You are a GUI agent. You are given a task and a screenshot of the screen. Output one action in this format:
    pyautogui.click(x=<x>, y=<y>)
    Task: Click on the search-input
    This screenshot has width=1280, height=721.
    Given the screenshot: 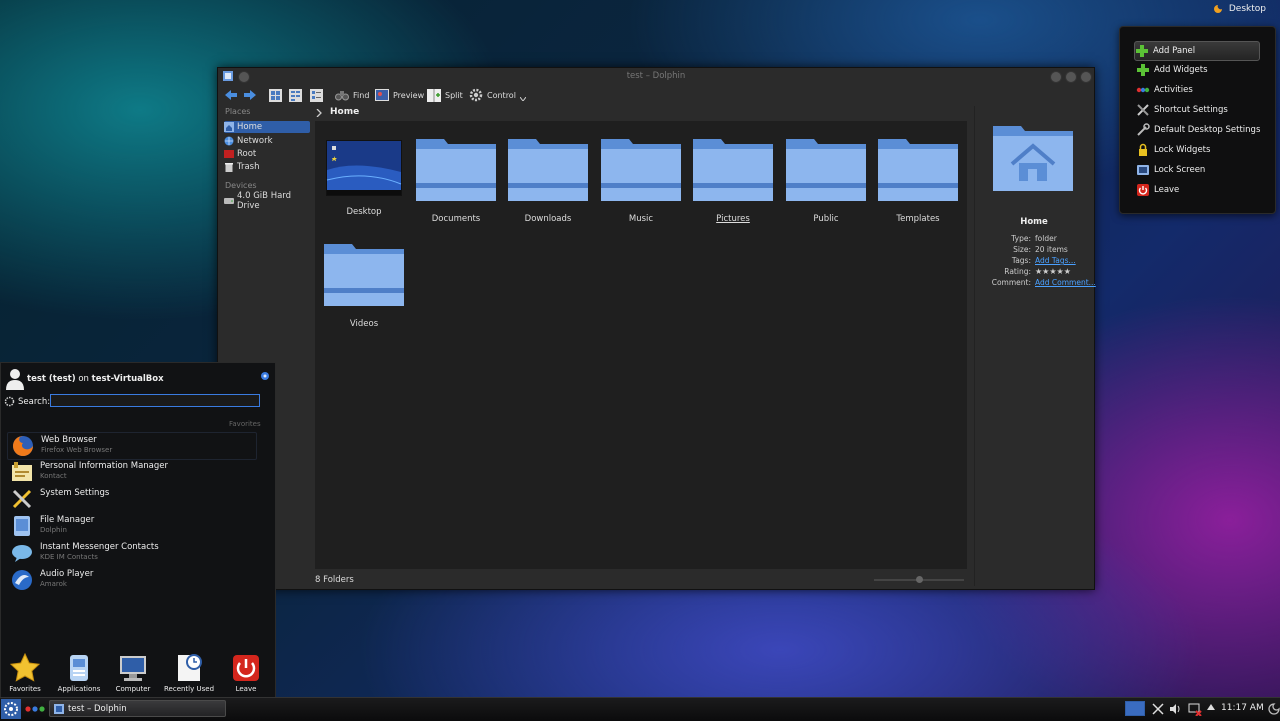 What is the action you would take?
    pyautogui.click(x=155, y=400)
    